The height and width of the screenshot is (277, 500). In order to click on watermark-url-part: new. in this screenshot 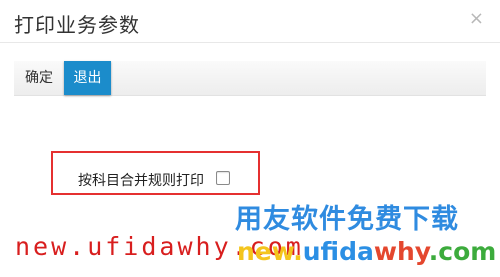, I will do `click(270, 251)`.